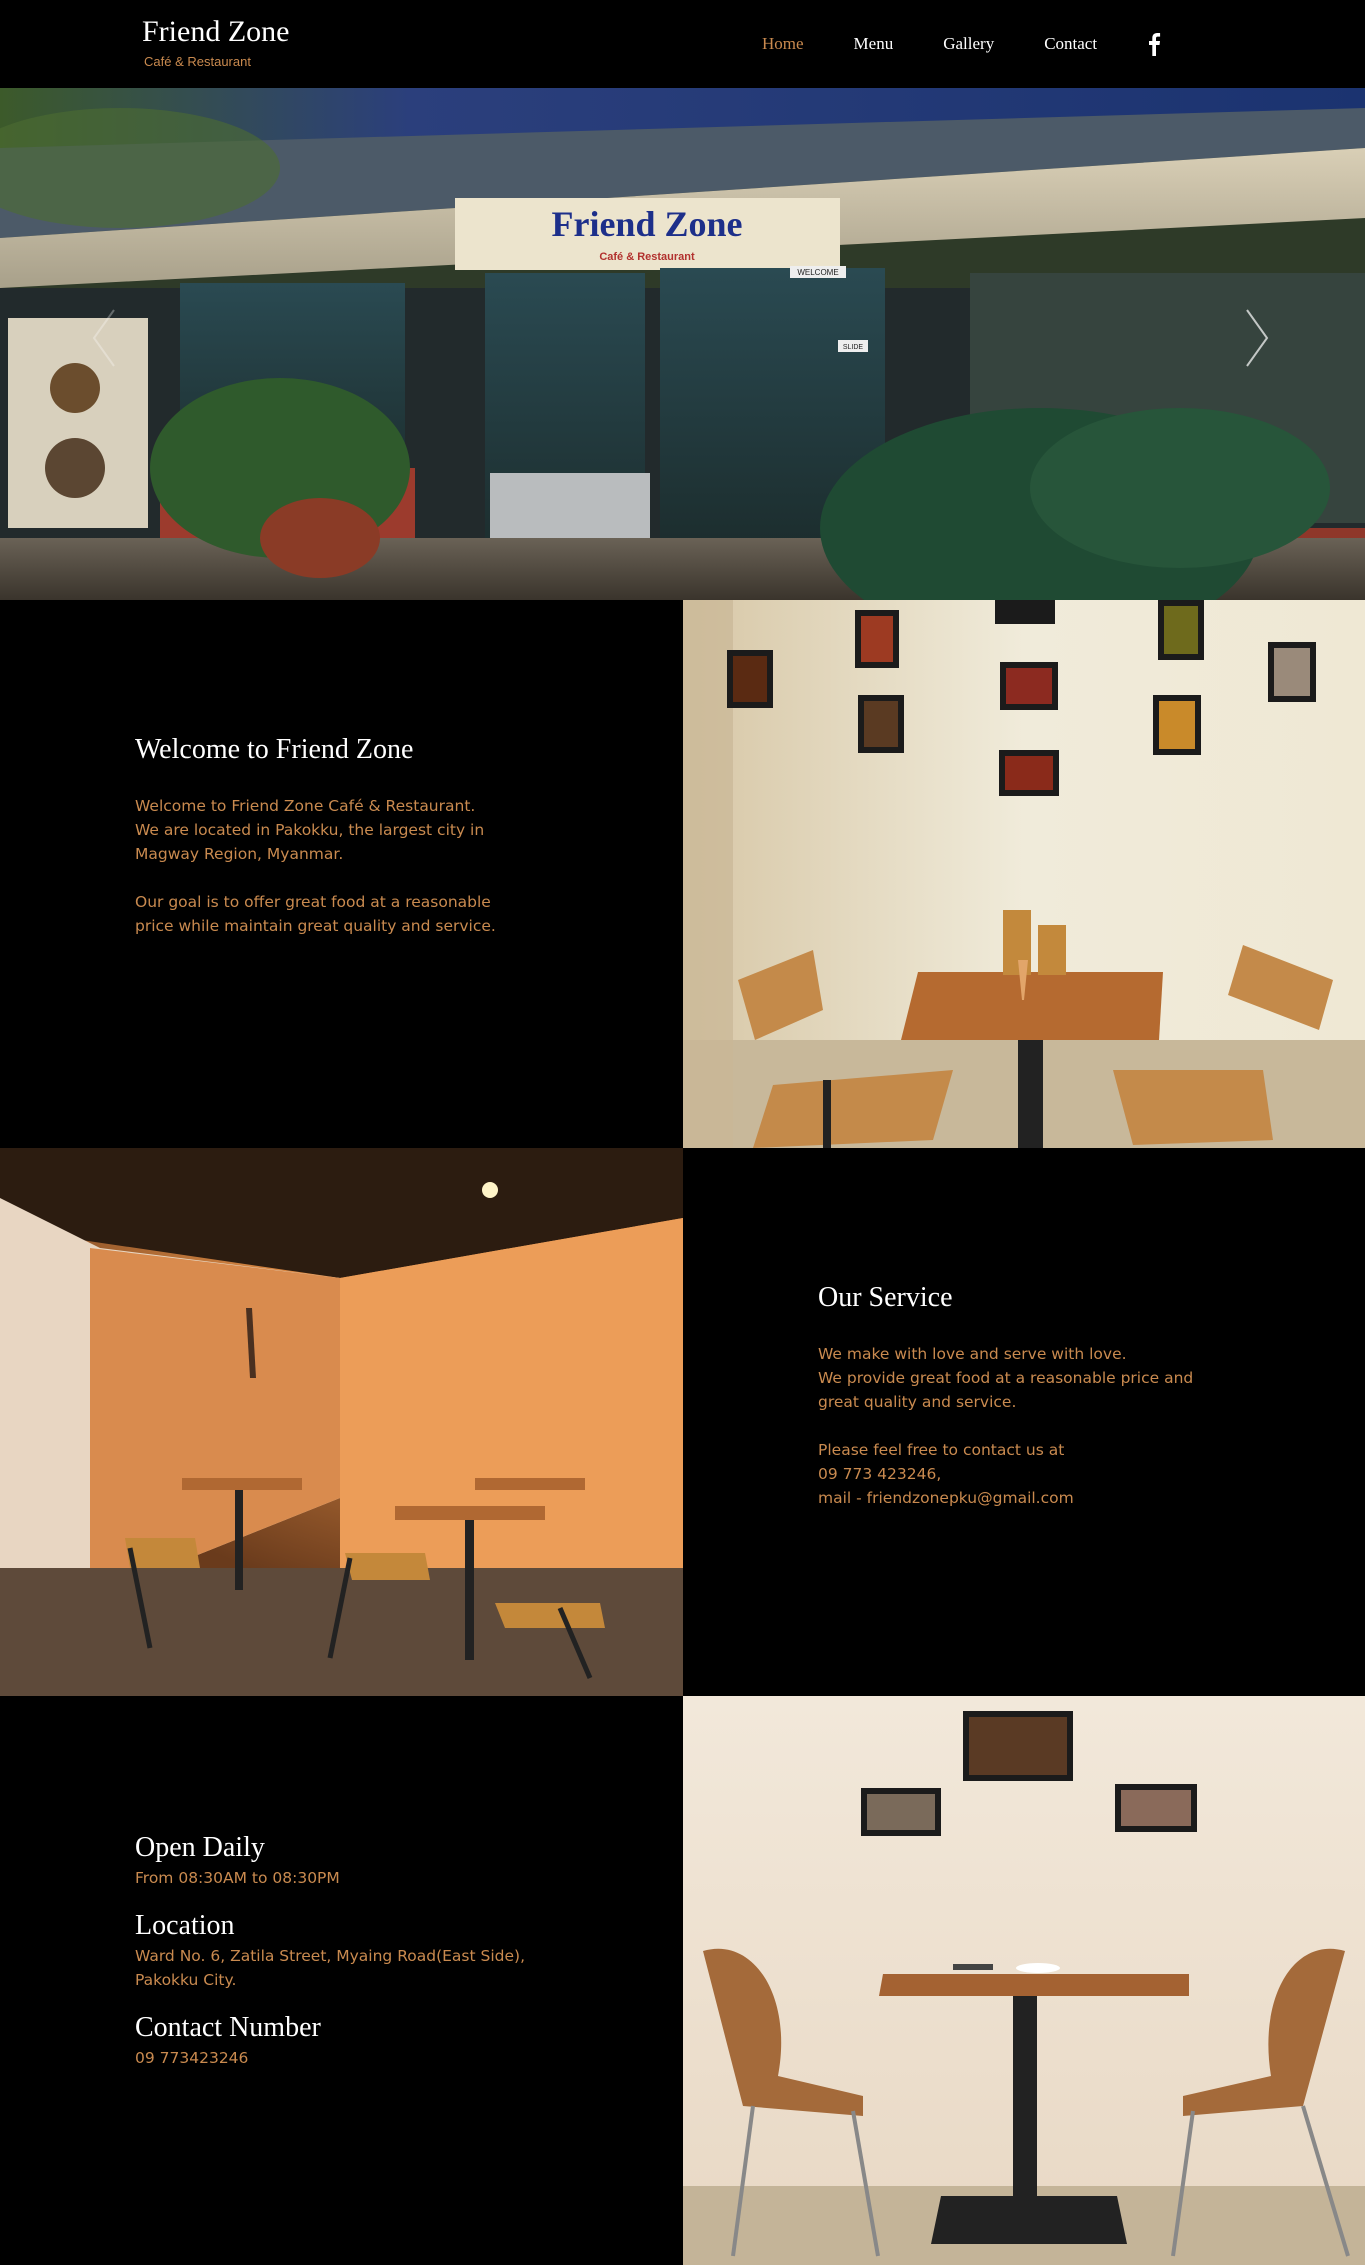 This screenshot has height=2265, width=1365. I want to click on address-line: Pakokku City., so click(186, 1980).